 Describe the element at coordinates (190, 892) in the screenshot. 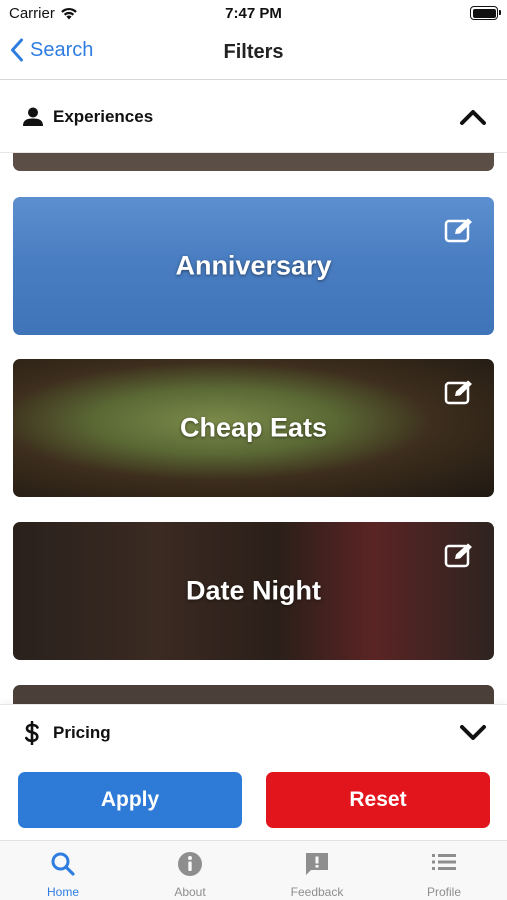

I see `tab-label: About` at that location.